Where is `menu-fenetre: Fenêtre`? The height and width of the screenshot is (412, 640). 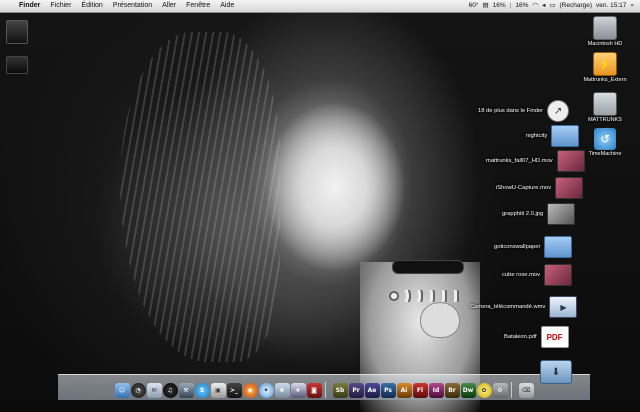 menu-fenetre: Fenêtre is located at coordinates (198, 6).